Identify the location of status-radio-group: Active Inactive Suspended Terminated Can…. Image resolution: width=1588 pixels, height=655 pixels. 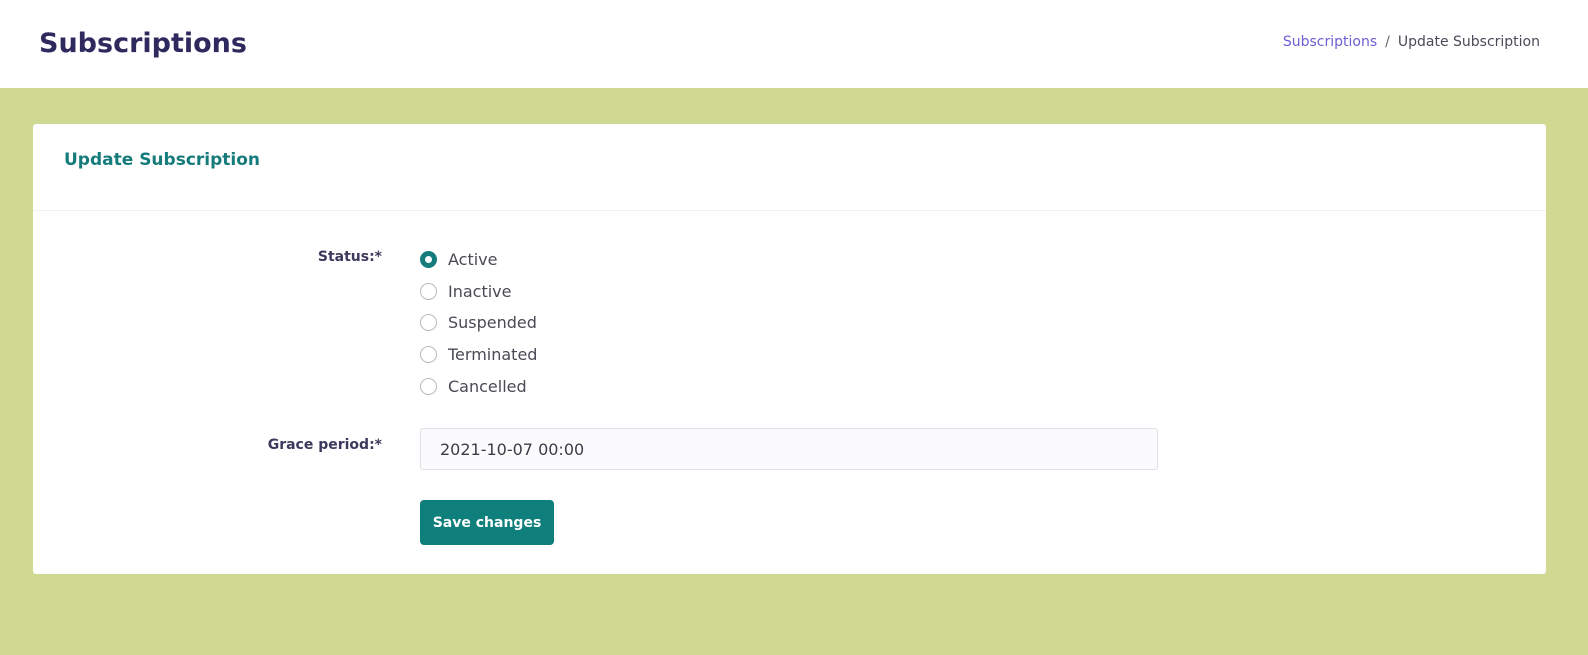
(478, 323).